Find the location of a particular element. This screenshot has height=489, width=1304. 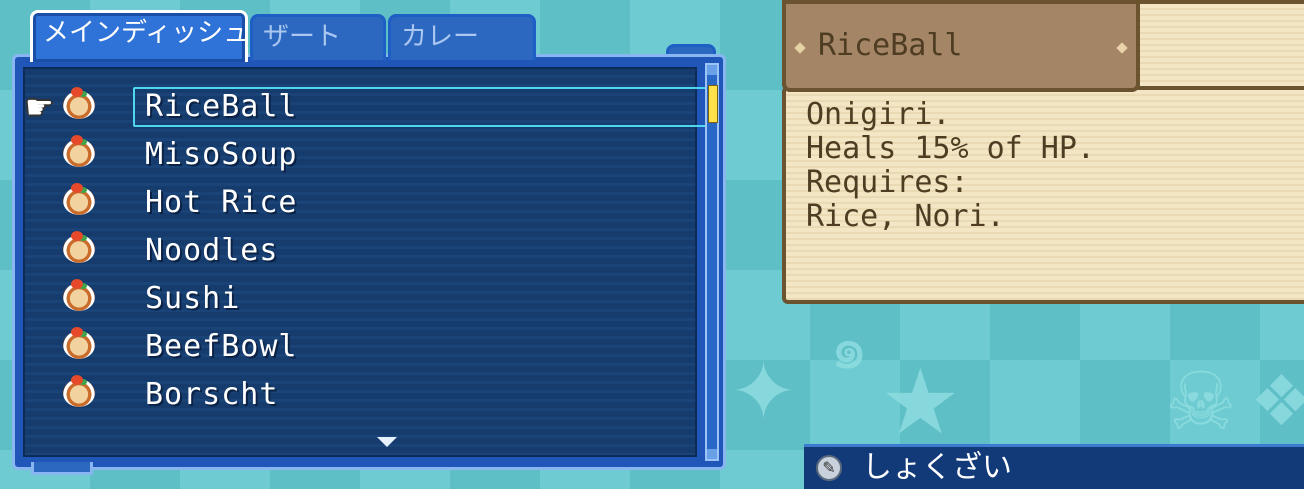

scroll-down-arrow-icon is located at coordinates (387, 442).